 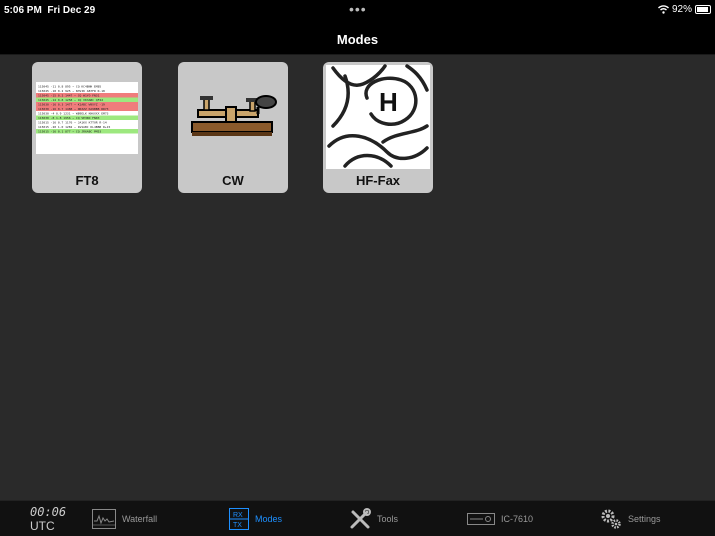 I want to click on mode-tile-cw: CW, so click(x=233, y=127).